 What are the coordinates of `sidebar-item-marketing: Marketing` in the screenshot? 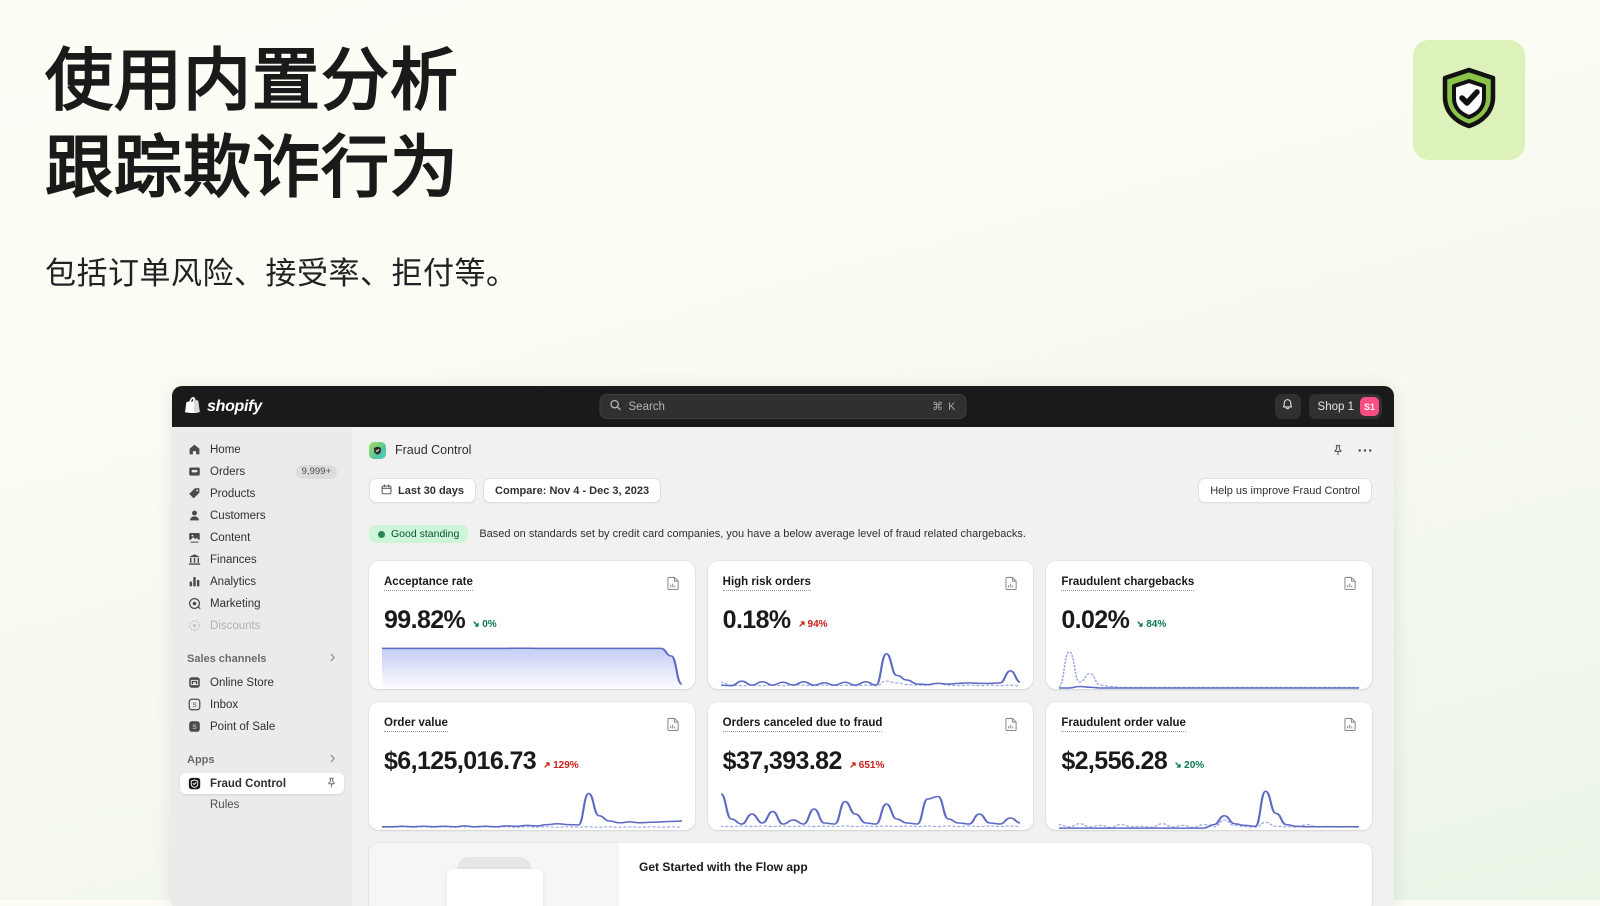 It's located at (262, 603).